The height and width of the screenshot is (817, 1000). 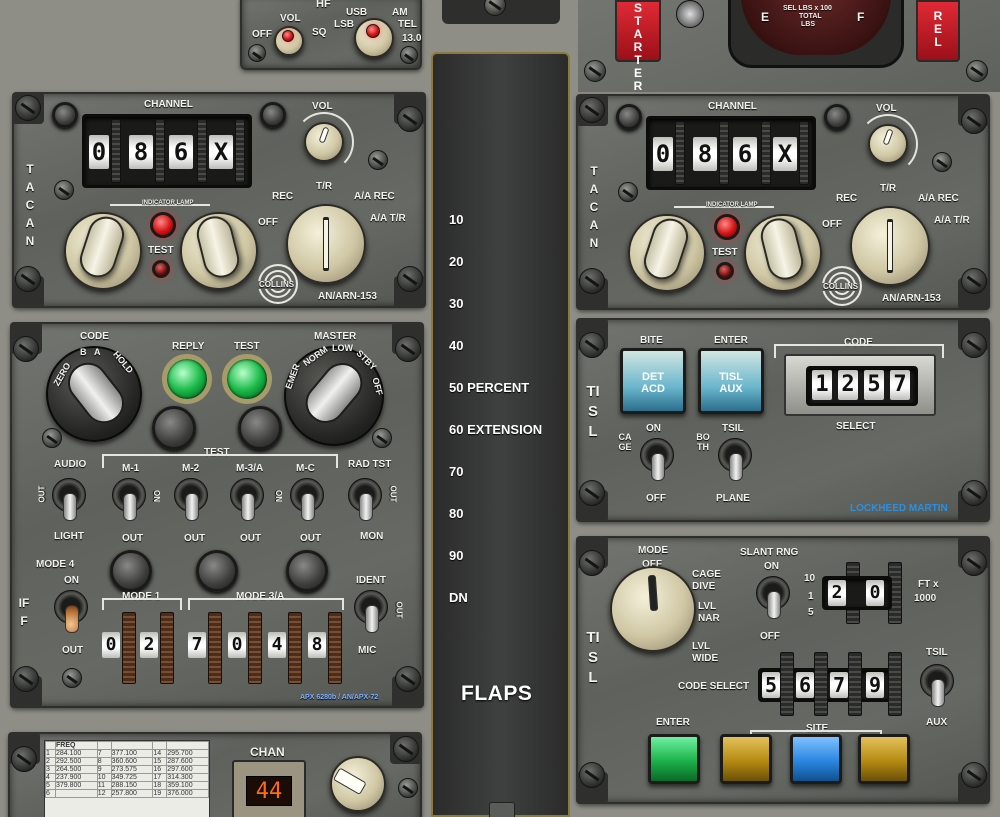 I want to click on tisl2-enter-button, so click(x=674, y=759).